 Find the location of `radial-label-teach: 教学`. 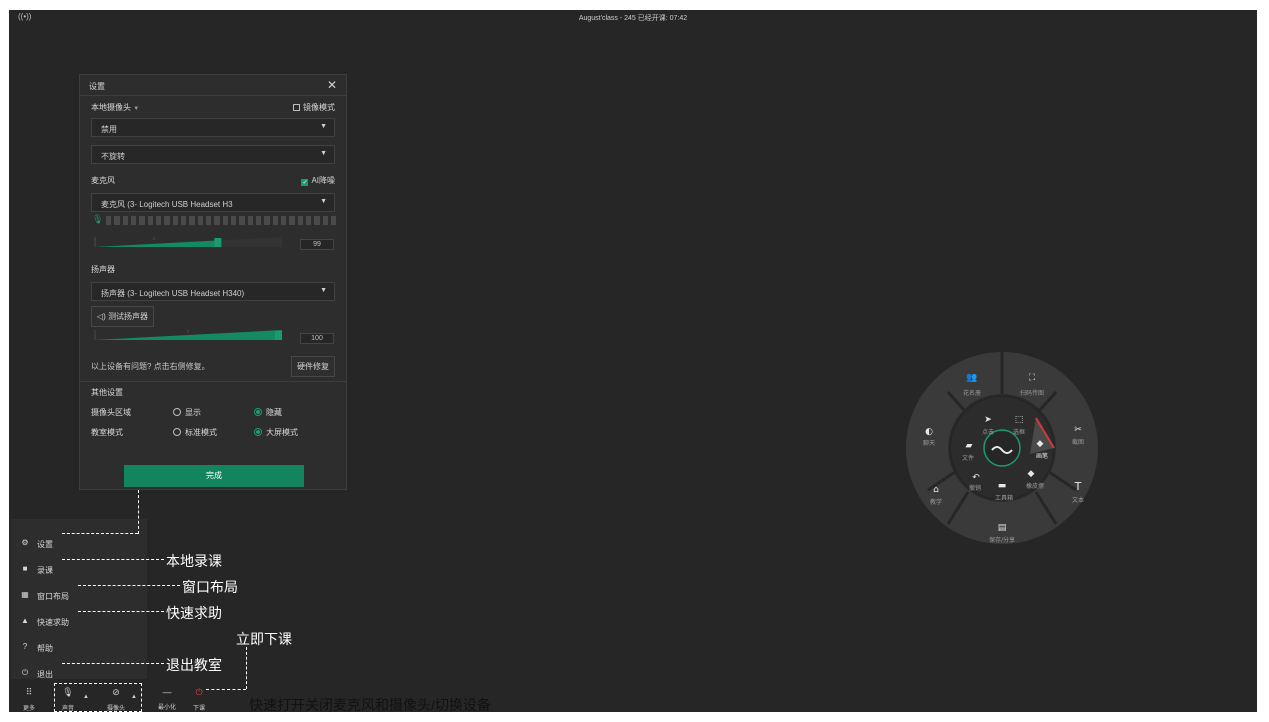

radial-label-teach: 教学 is located at coordinates (936, 502).